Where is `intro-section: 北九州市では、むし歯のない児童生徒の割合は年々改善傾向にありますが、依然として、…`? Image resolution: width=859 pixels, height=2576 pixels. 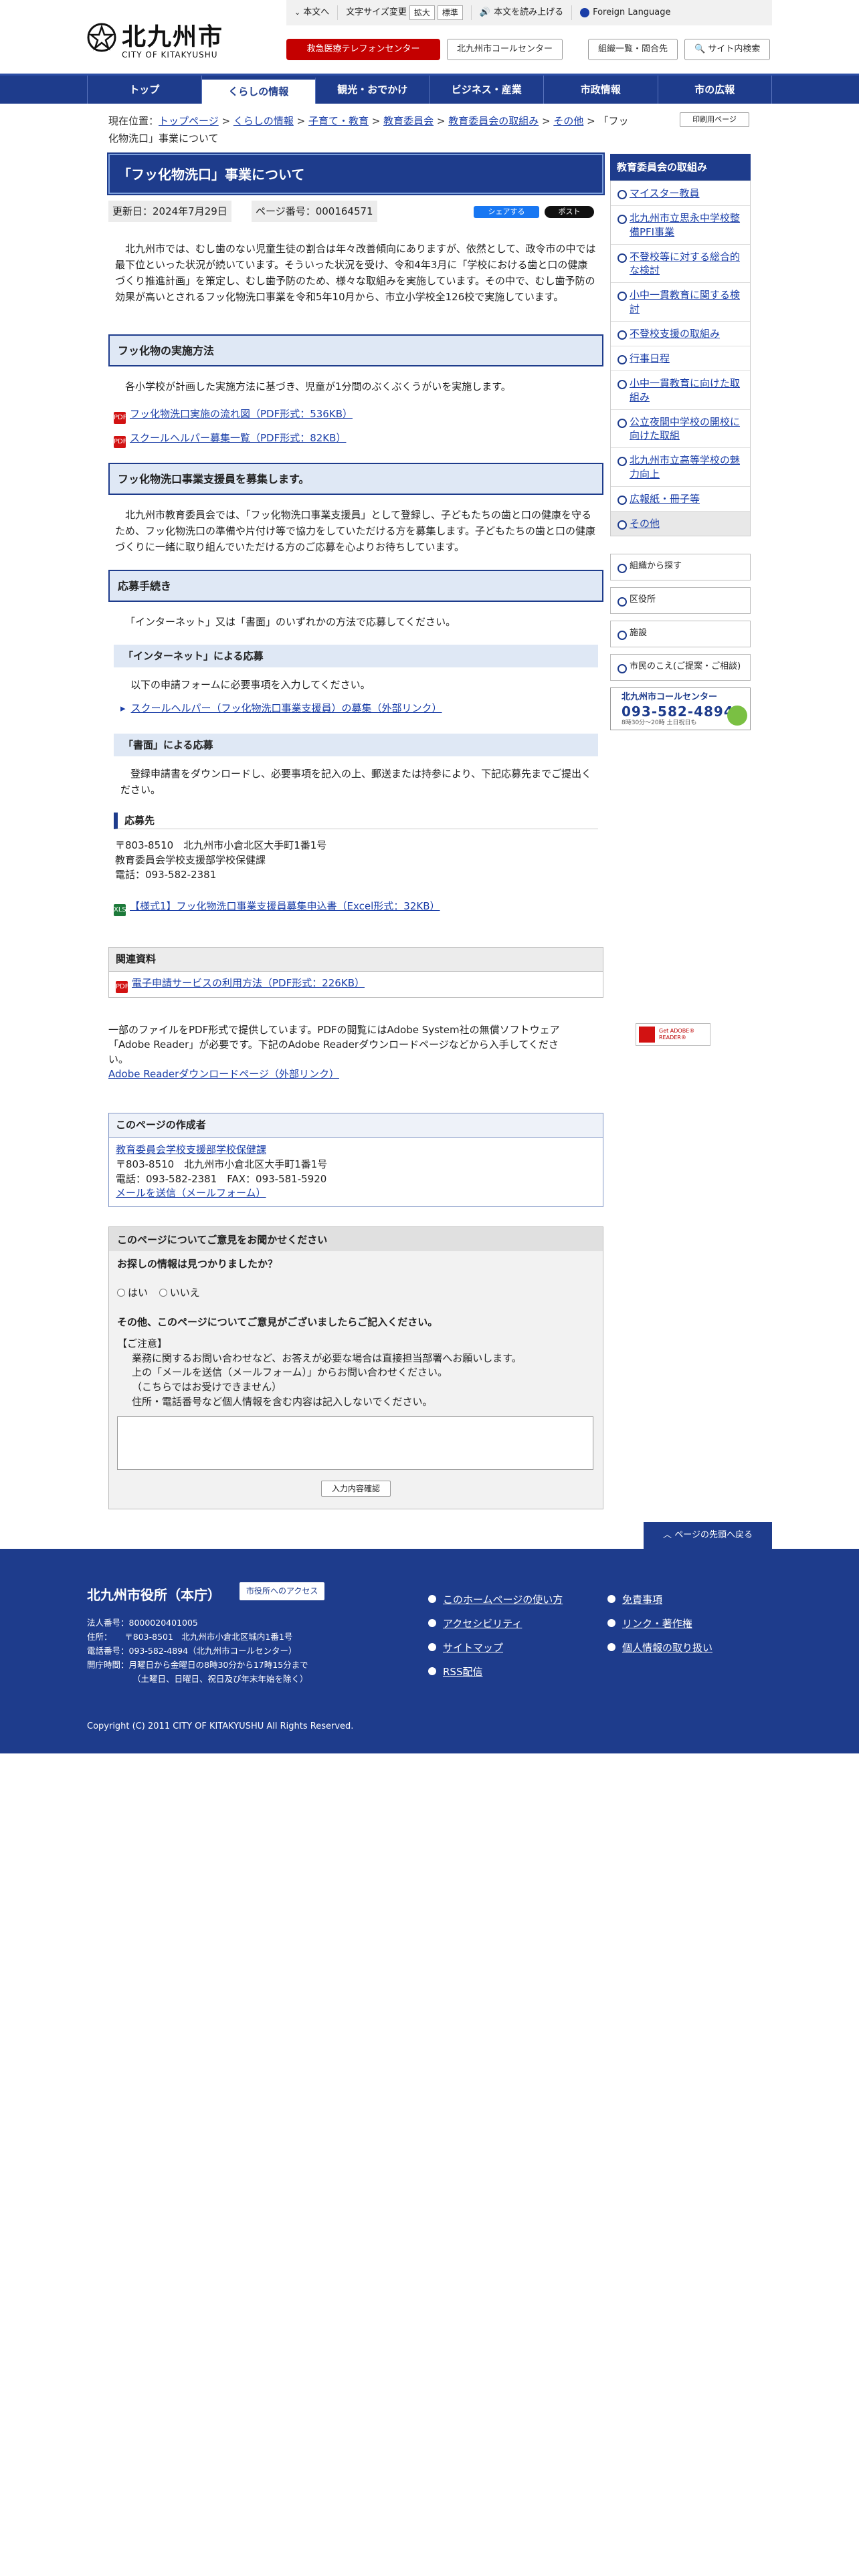
intro-section: 北九州市では、むし歯のない児童生徒の割合は年々改善傾向にありますが、依然として、… is located at coordinates (356, 273).